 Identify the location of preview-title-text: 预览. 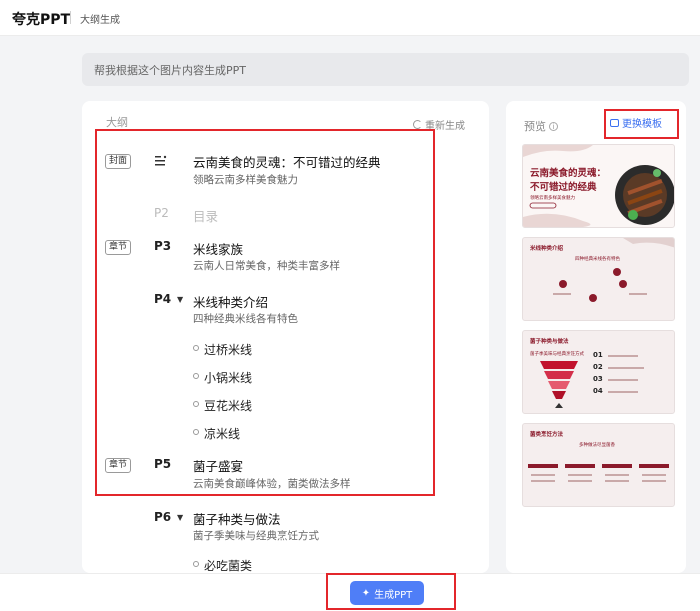
(535, 126).